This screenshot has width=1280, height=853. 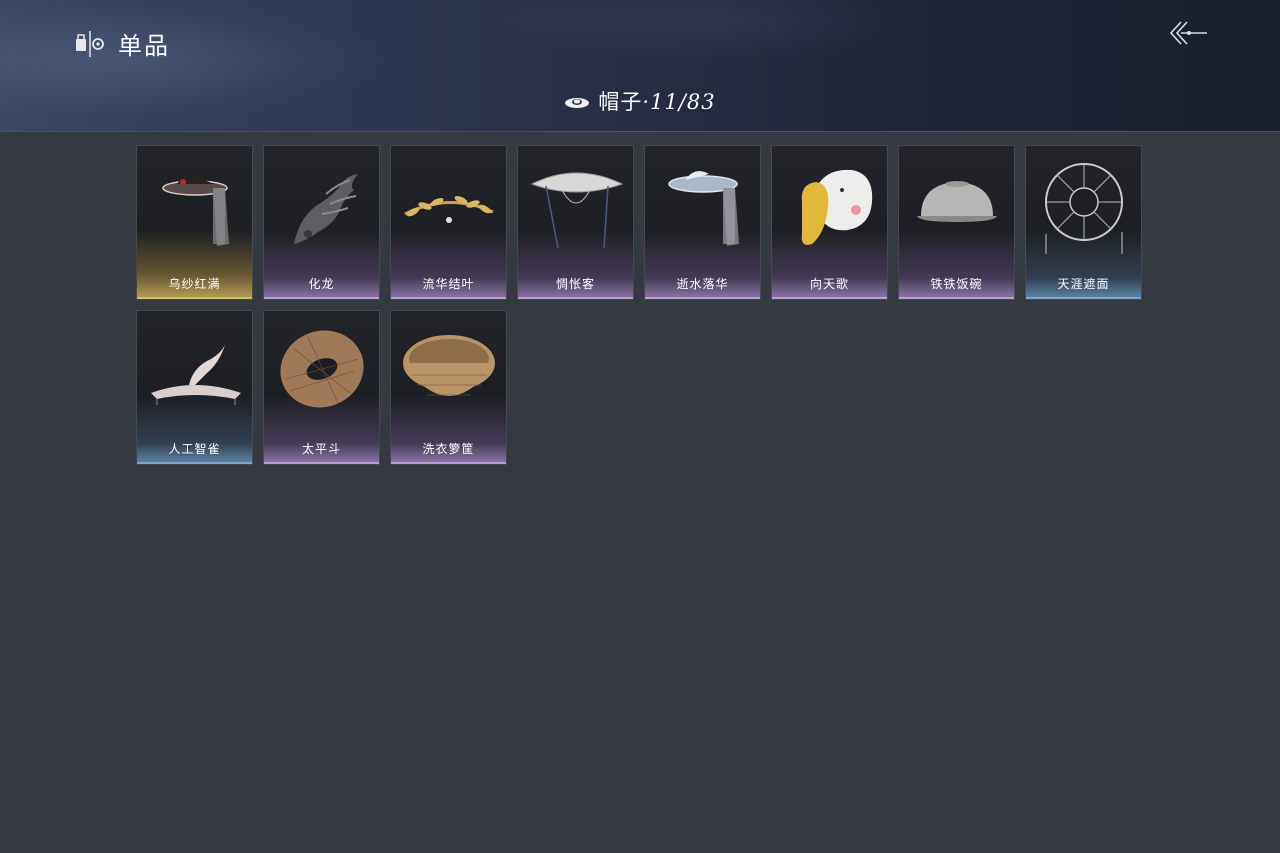 I want to click on item-name: 天涯遮面, so click(x=1083, y=284).